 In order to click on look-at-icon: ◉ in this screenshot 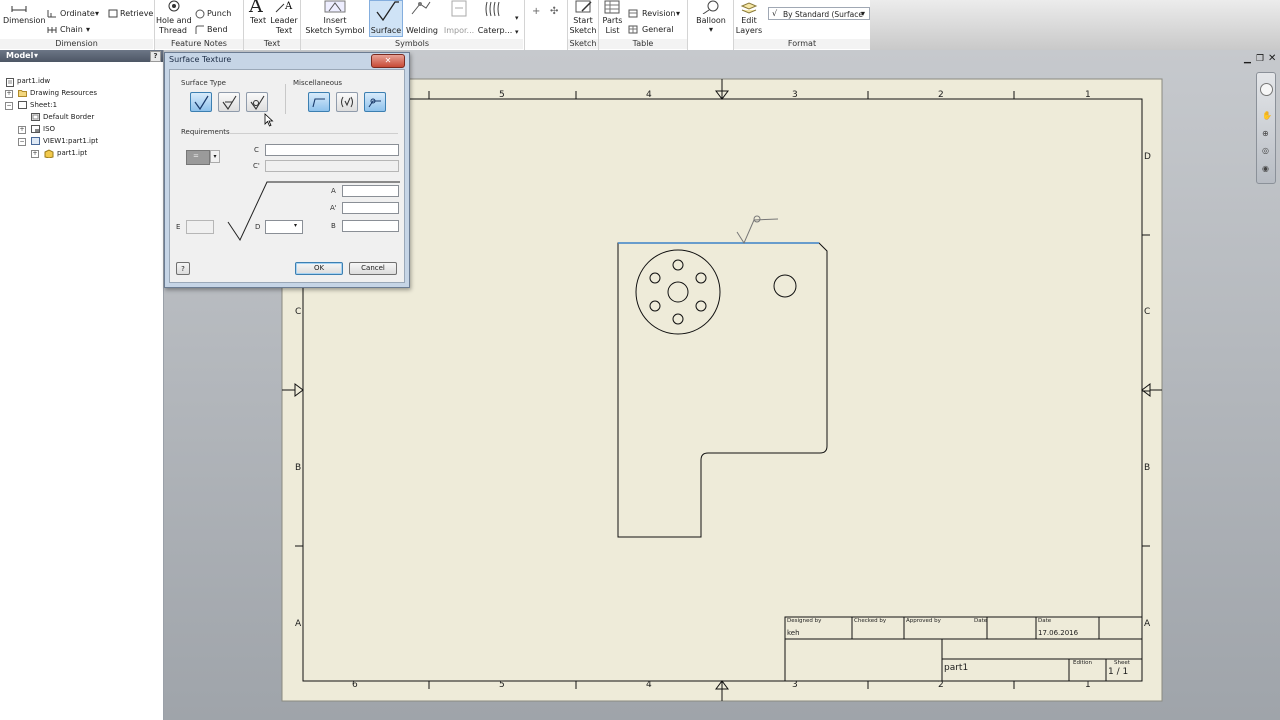, I will do `click(1265, 168)`.